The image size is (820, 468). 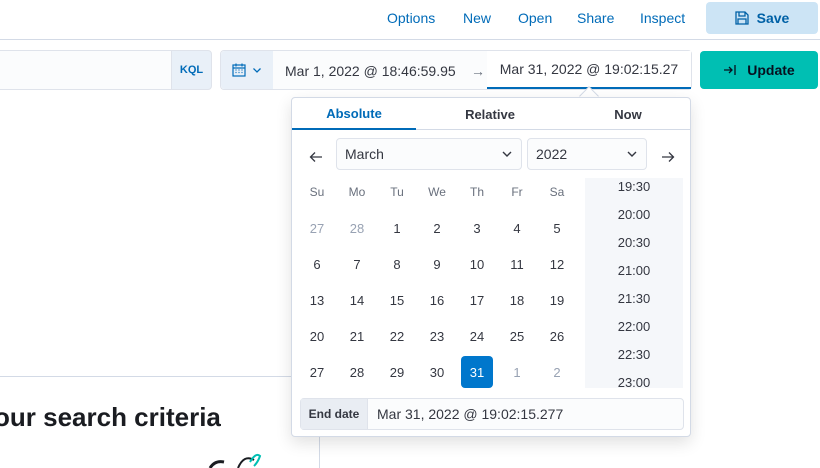 I want to click on calendar-day: 18, so click(x=517, y=300).